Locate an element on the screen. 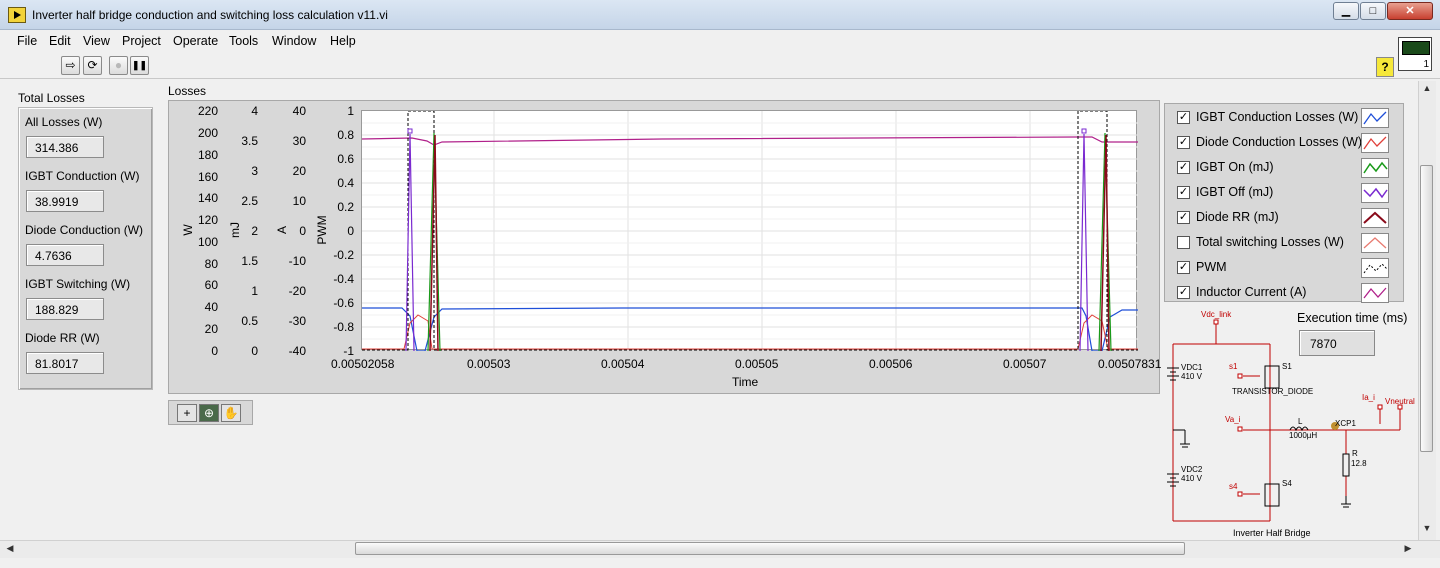 This screenshot has height=568, width=1440. x-tick-5: 0.00507 is located at coordinates (1025, 364).